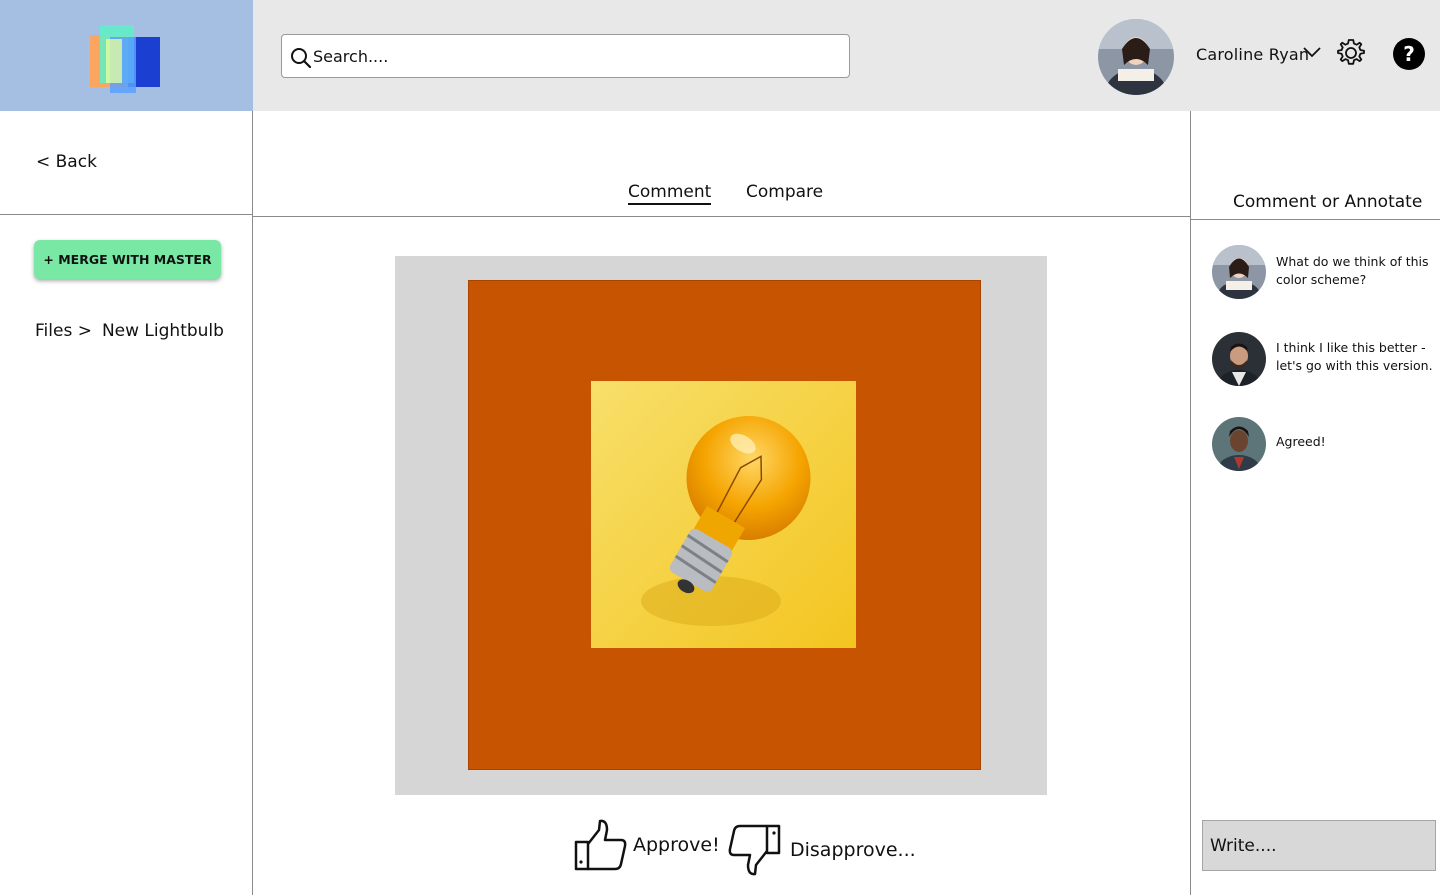 The image size is (1440, 895). I want to click on merge-with-master-button: + MERGE WITH MASTER, so click(127, 259).